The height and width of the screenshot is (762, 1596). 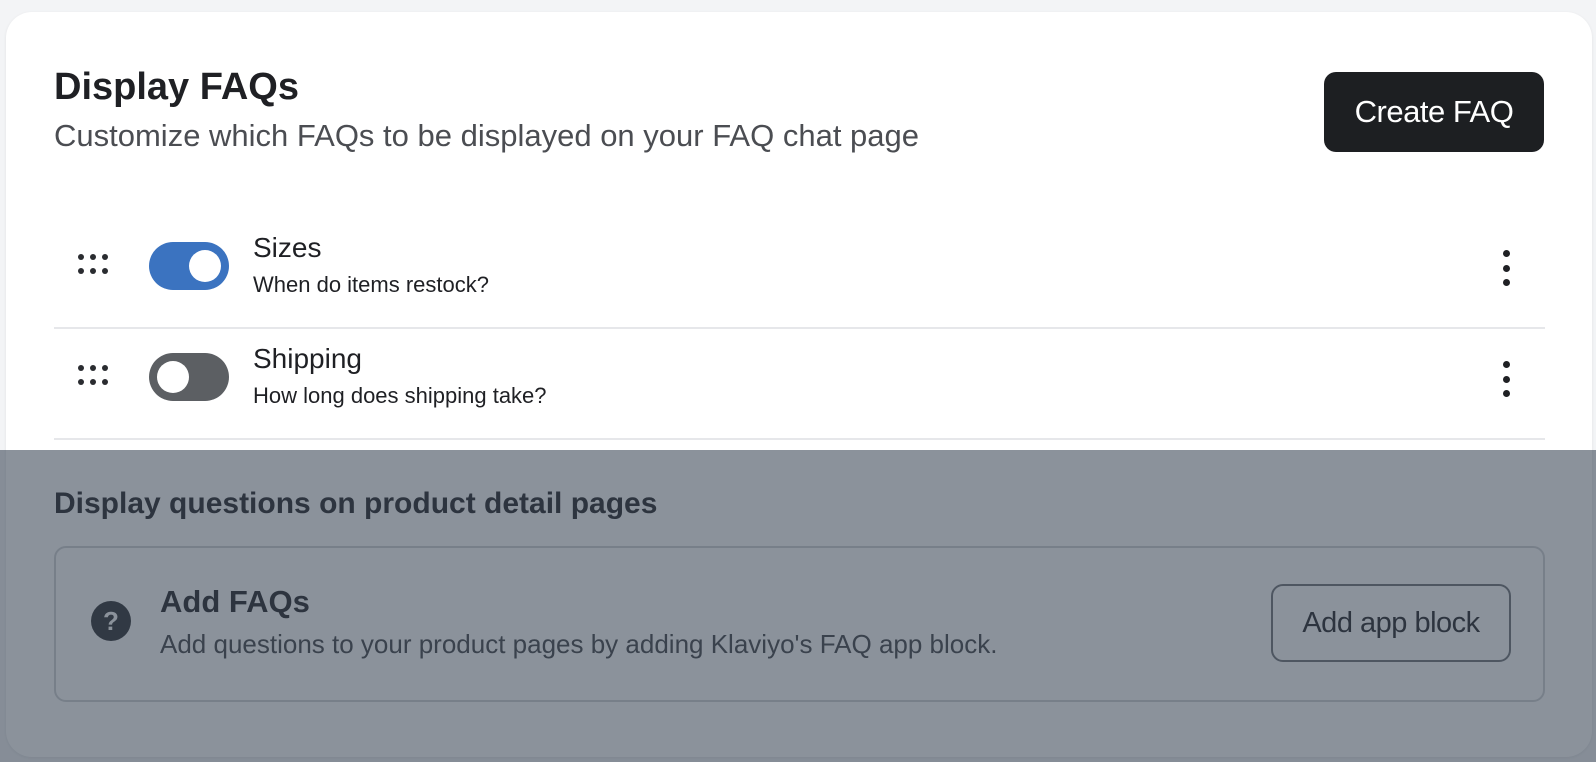 I want to click on faq-row-sizes: Sizes When do items restock?, so click(x=799, y=273).